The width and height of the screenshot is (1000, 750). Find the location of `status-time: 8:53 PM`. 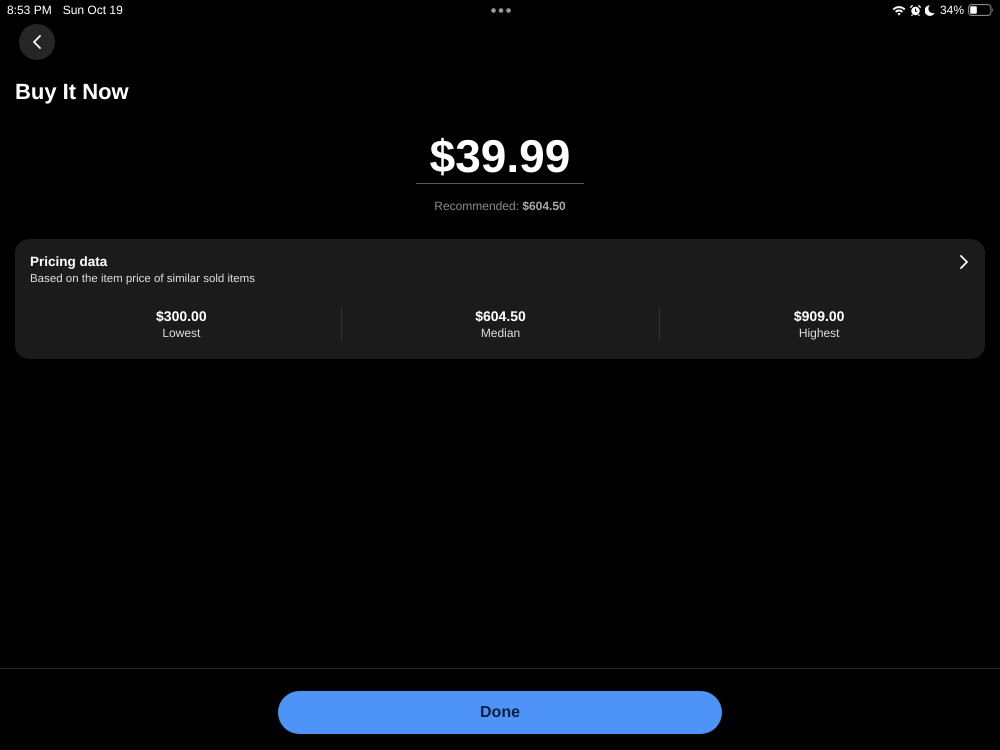

status-time: 8:53 PM is located at coordinates (29, 10).